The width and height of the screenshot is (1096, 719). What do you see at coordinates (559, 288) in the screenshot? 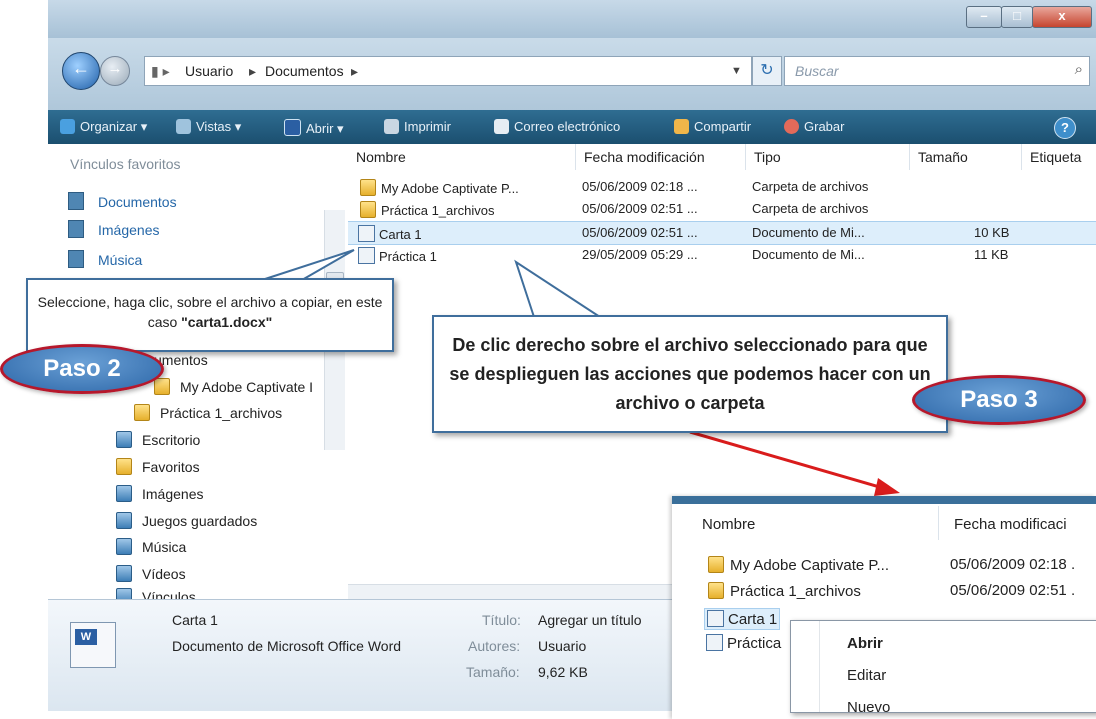
I see `step3-callout-tail` at bounding box center [559, 288].